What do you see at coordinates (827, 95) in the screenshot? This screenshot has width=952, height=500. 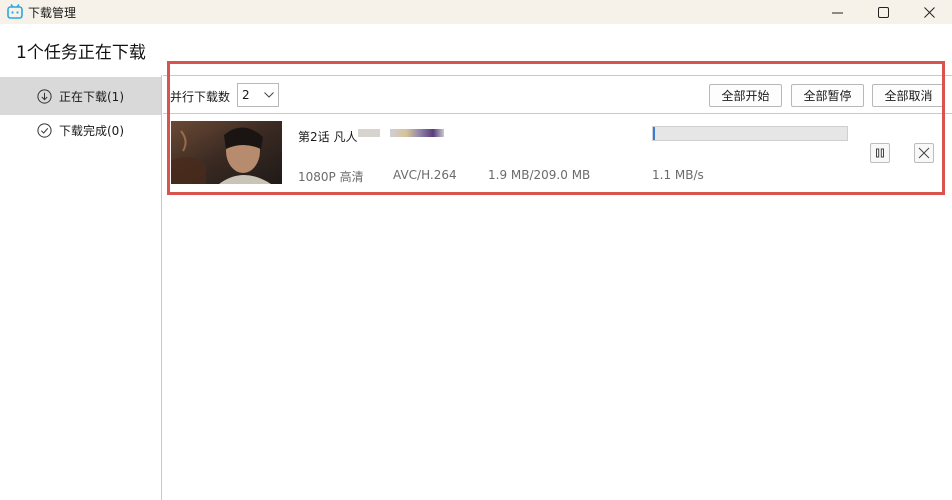 I see `pause-all-button: 全部暂停` at bounding box center [827, 95].